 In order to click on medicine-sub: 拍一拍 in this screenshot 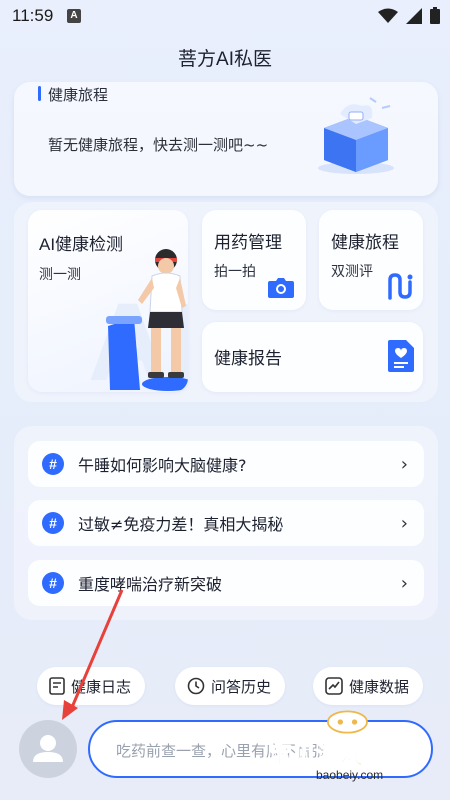, I will do `click(235, 272)`.